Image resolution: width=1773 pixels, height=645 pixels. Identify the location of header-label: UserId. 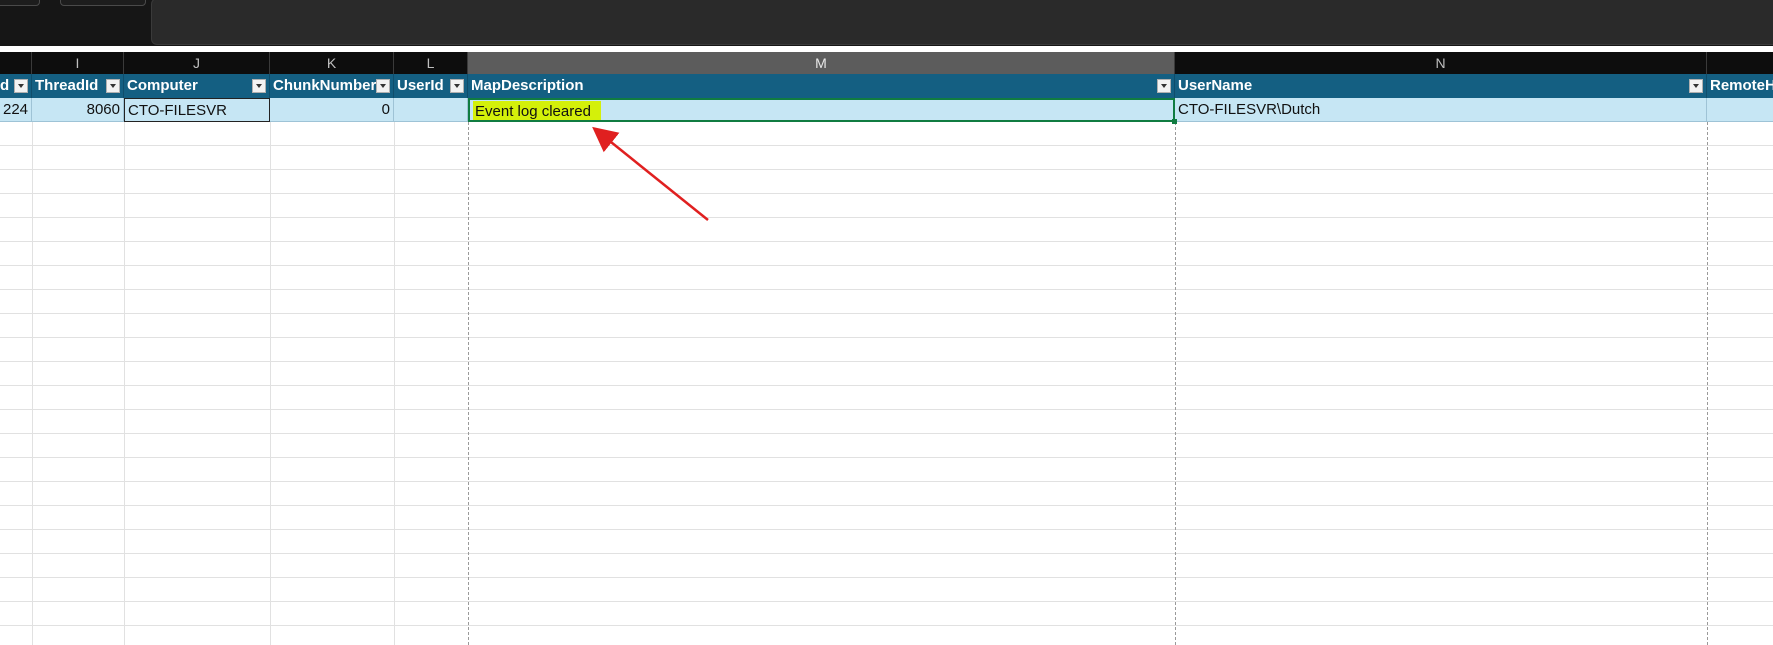
(420, 85).